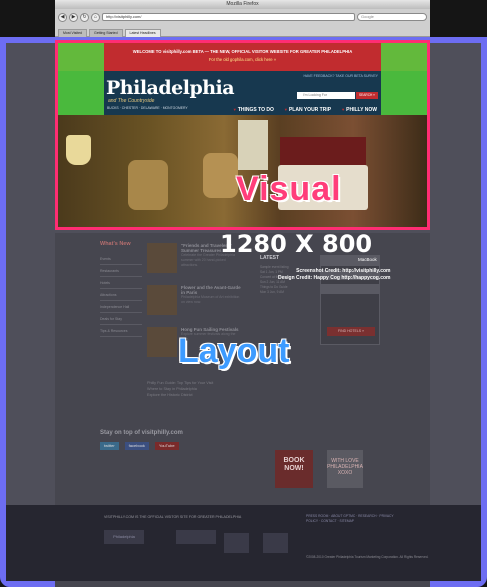 This screenshot has height=587, width=487. Describe the element at coordinates (121, 283) in the screenshot. I see `sidebar-item: Hotels` at that location.